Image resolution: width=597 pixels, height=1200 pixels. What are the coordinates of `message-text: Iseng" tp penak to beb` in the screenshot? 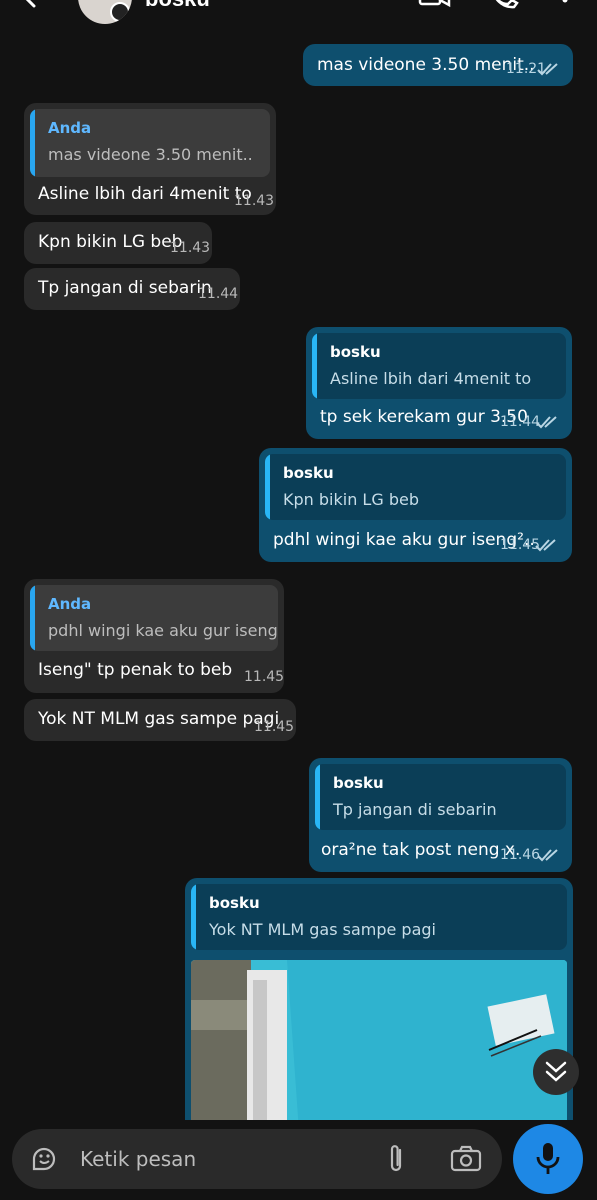 It's located at (135, 670).